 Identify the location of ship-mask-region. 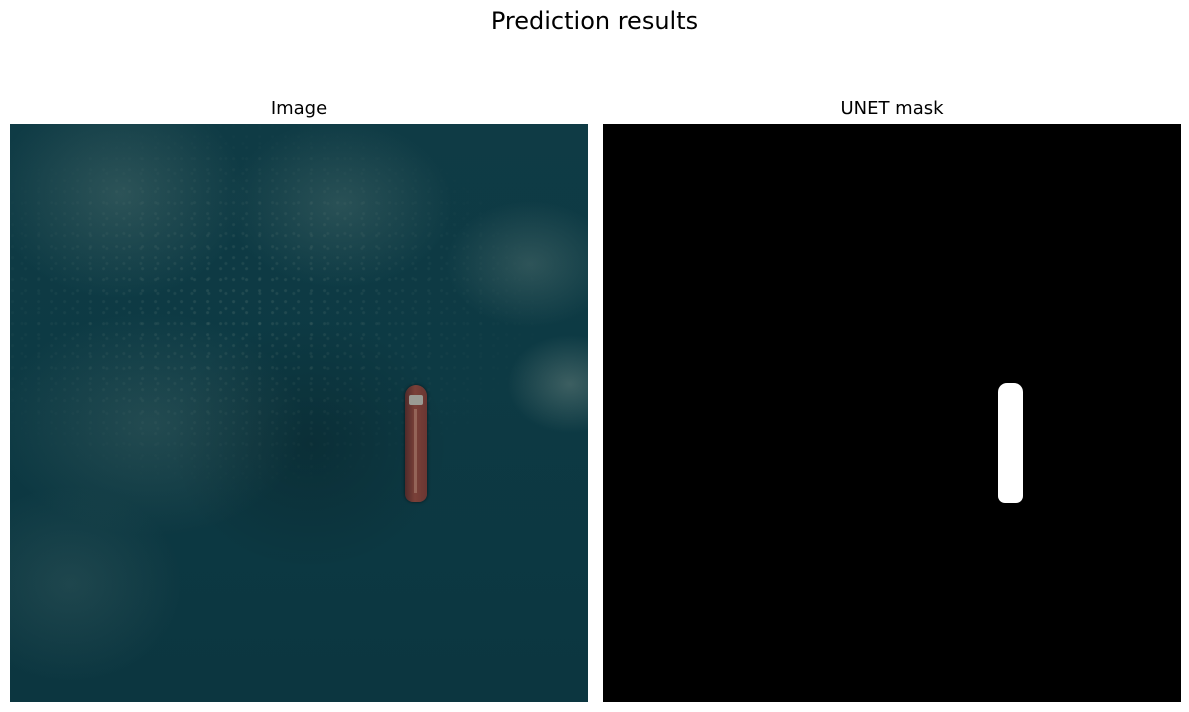
(1010, 443).